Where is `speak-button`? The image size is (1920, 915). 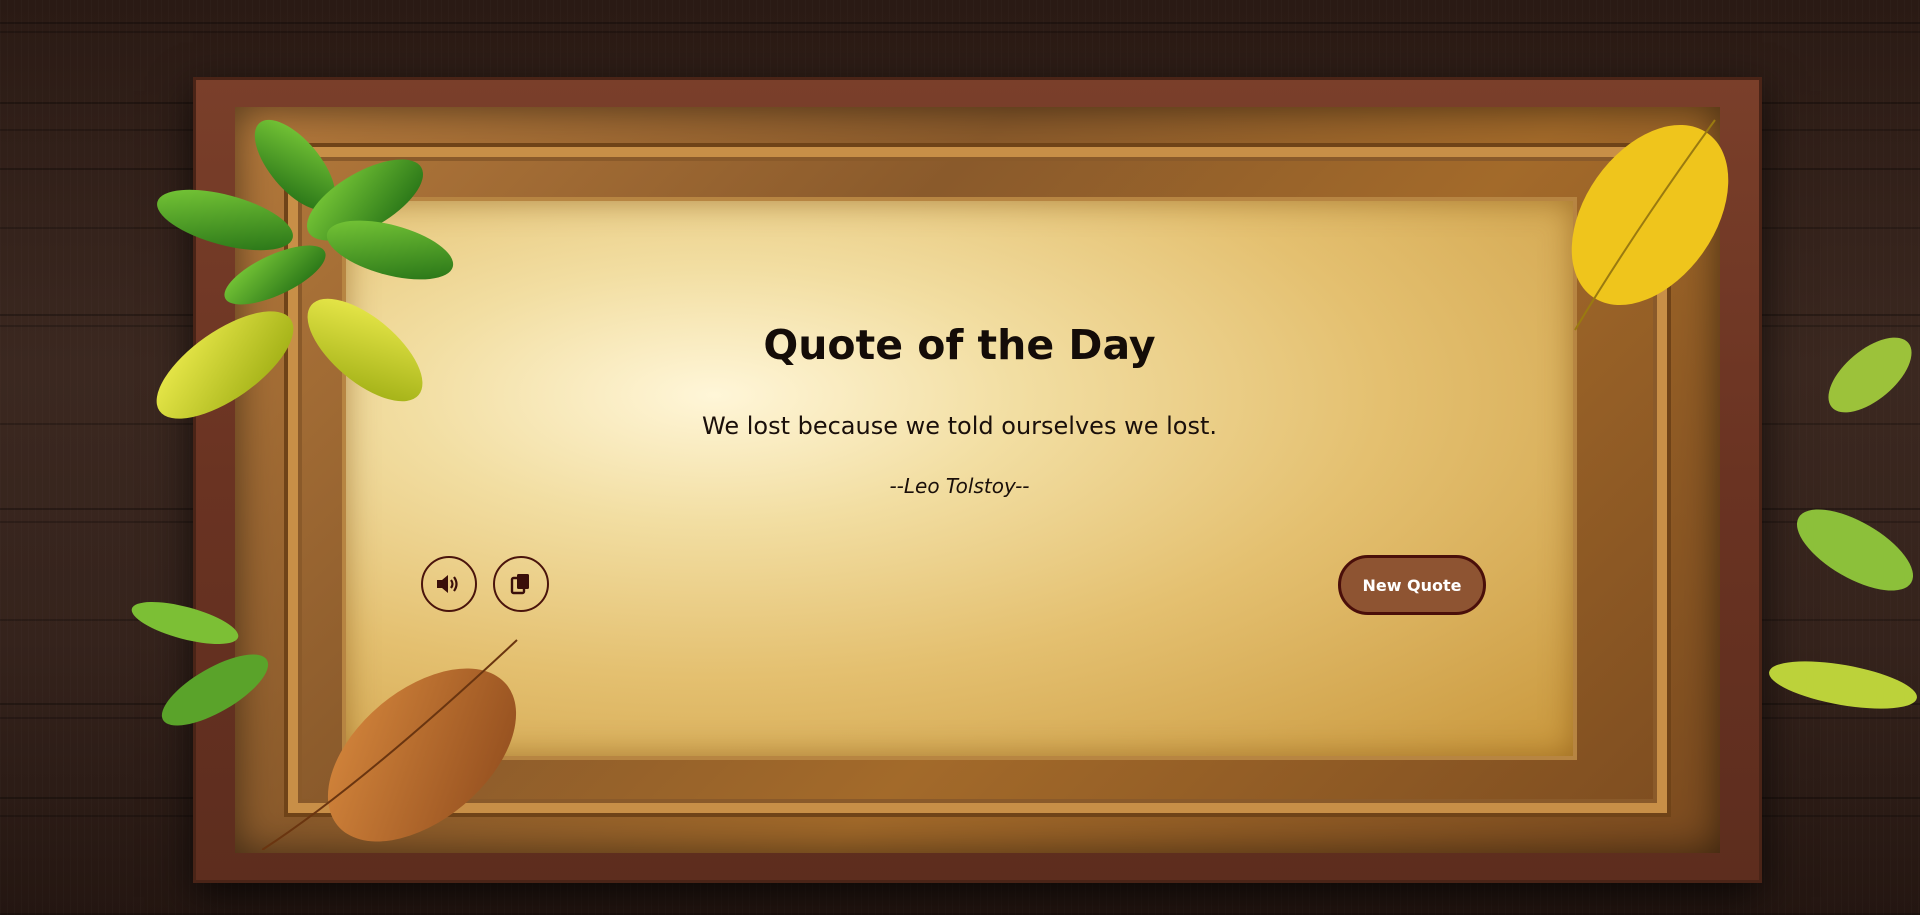
speak-button is located at coordinates (449, 584).